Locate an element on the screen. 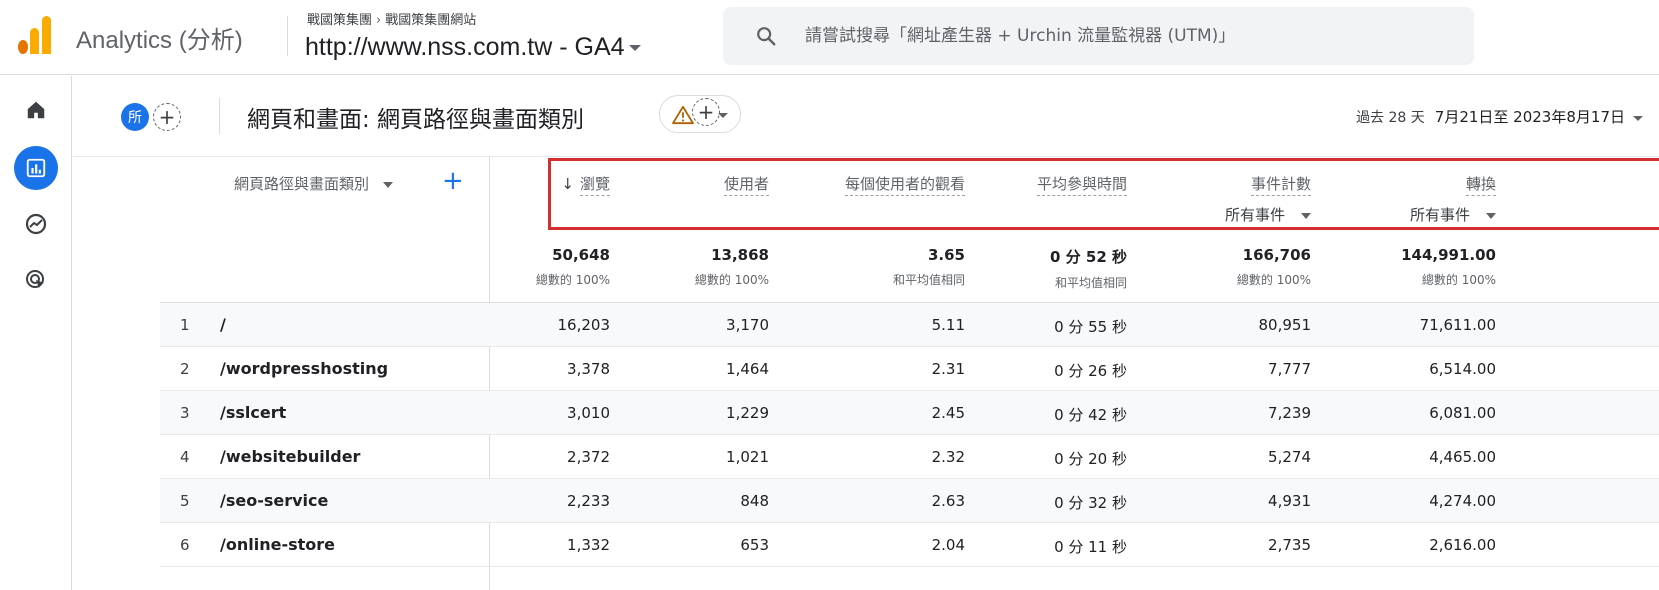  add-comparison-button: + is located at coordinates (167, 117).